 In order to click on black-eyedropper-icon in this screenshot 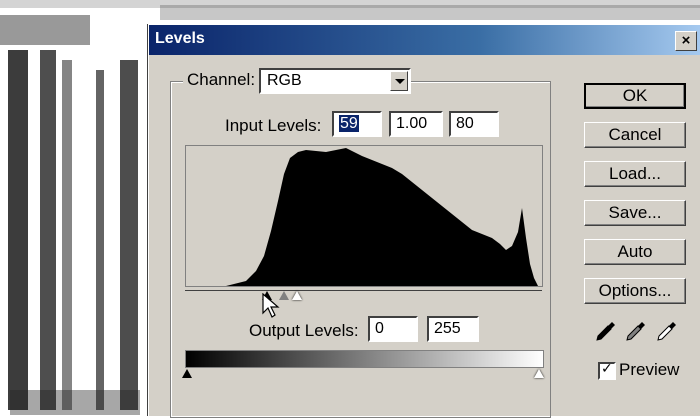, I will do `click(606, 331)`.